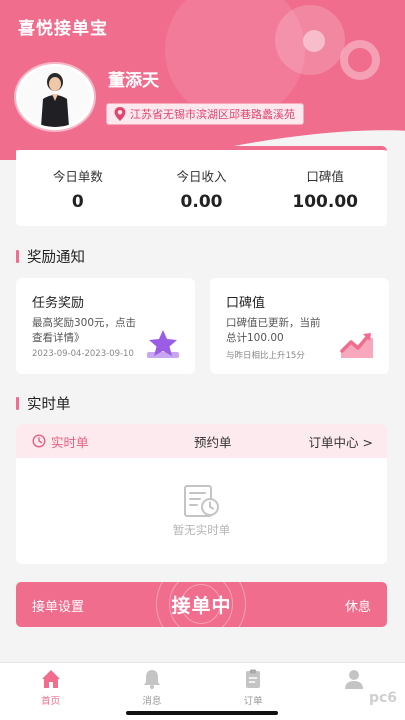 The width and height of the screenshot is (405, 720). Describe the element at coordinates (51, 701) in the screenshot. I see `nav-label: 首页` at that location.